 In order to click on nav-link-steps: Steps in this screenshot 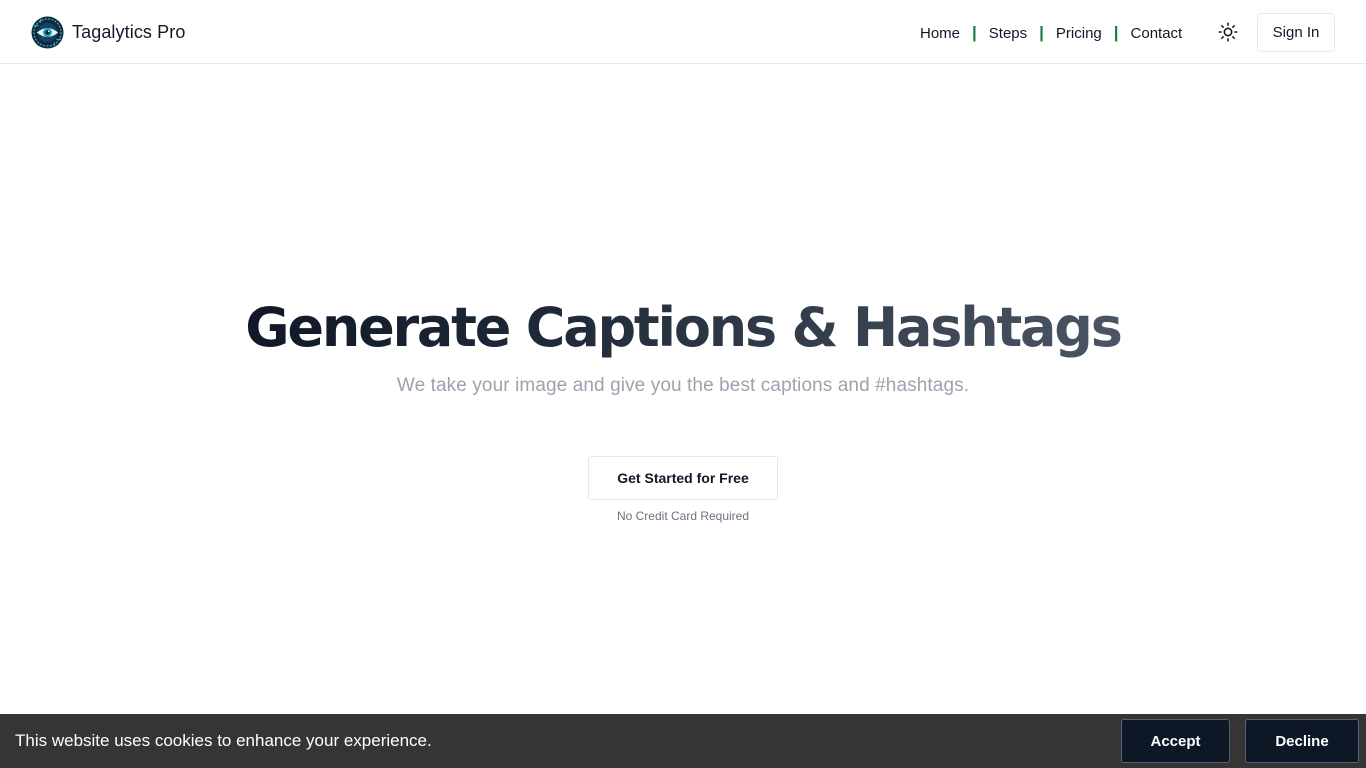, I will do `click(1008, 33)`.